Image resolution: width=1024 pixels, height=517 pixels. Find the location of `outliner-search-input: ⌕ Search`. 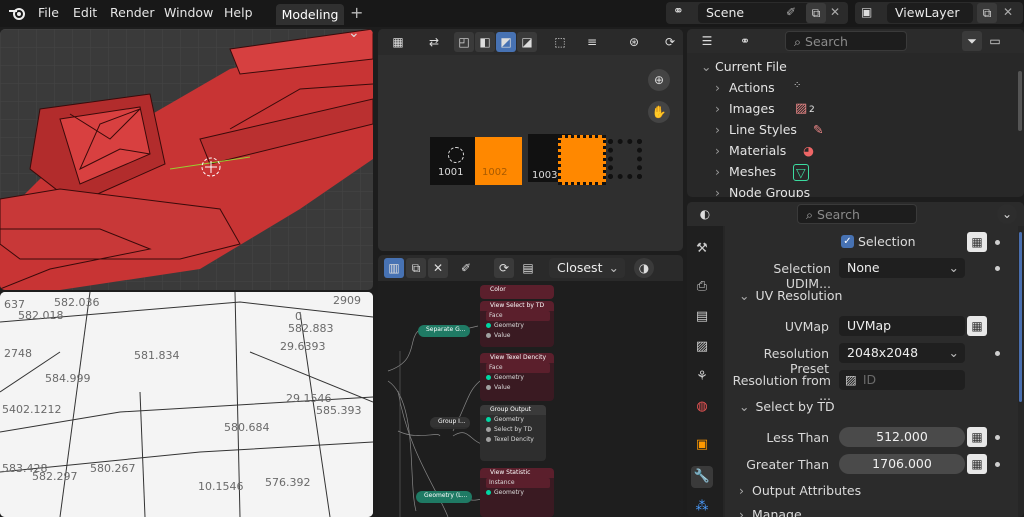

outliner-search-input: ⌕ Search is located at coordinates (846, 41).